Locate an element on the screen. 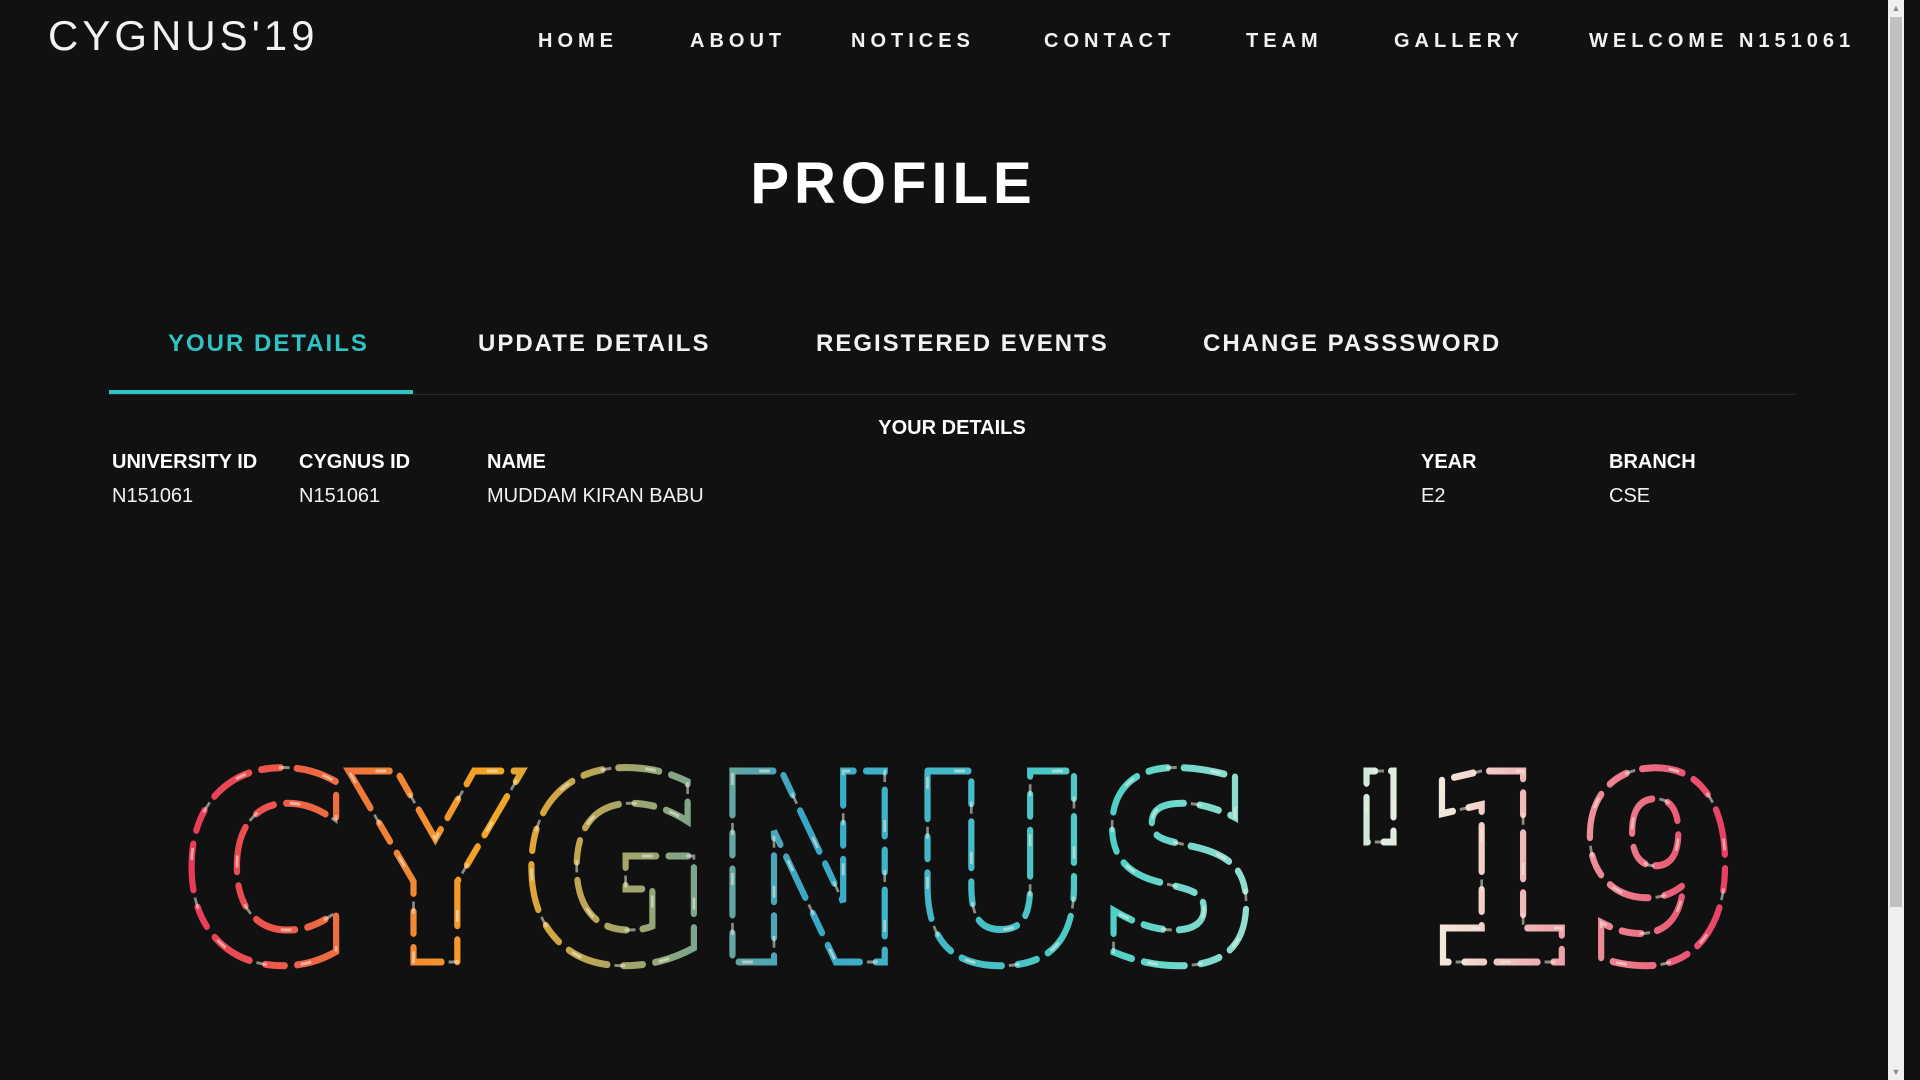 This screenshot has height=1080, width=1920. scroll-up-arrow-icon: ▲ is located at coordinates (1896, 8).